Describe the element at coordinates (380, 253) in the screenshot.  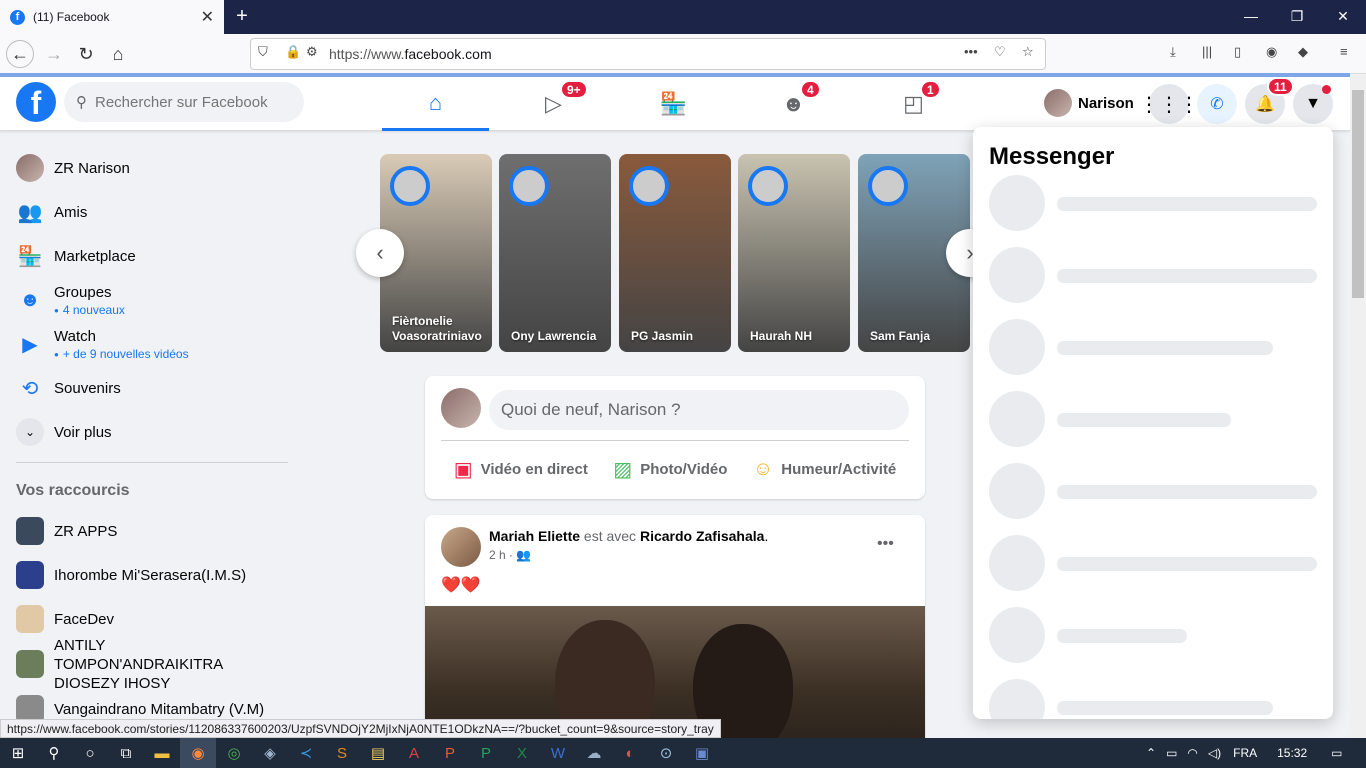
I see `stories-prev-button: ‹` at that location.